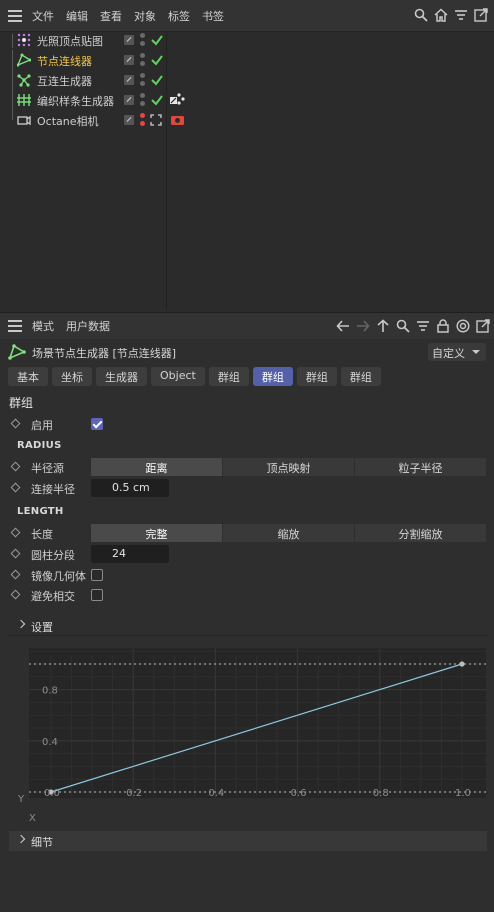 The image size is (494, 912). What do you see at coordinates (88, 326) in the screenshot?
I see `menu-user-data: 用户数据` at bounding box center [88, 326].